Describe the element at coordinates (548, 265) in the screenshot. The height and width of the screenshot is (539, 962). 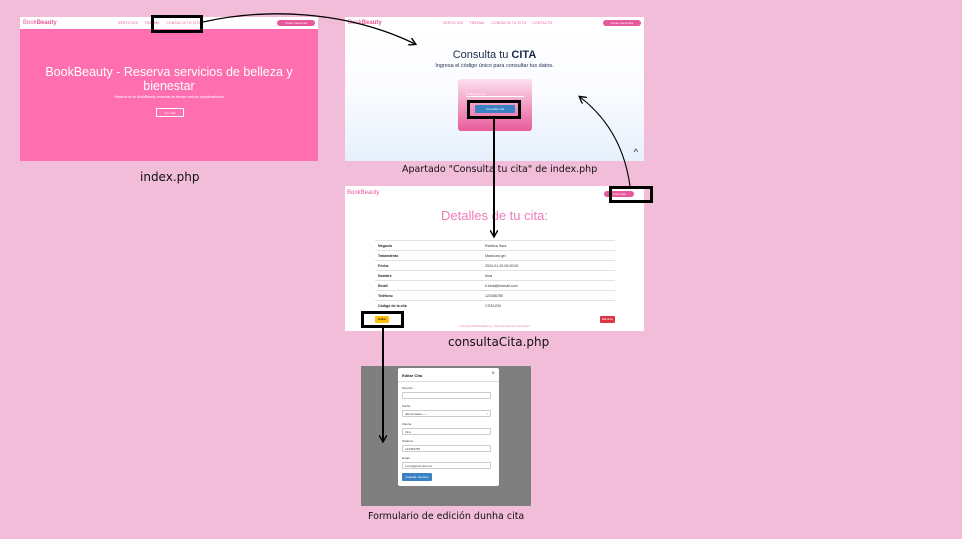
I see `row-value: 2024-01-20 09:30:00` at that location.